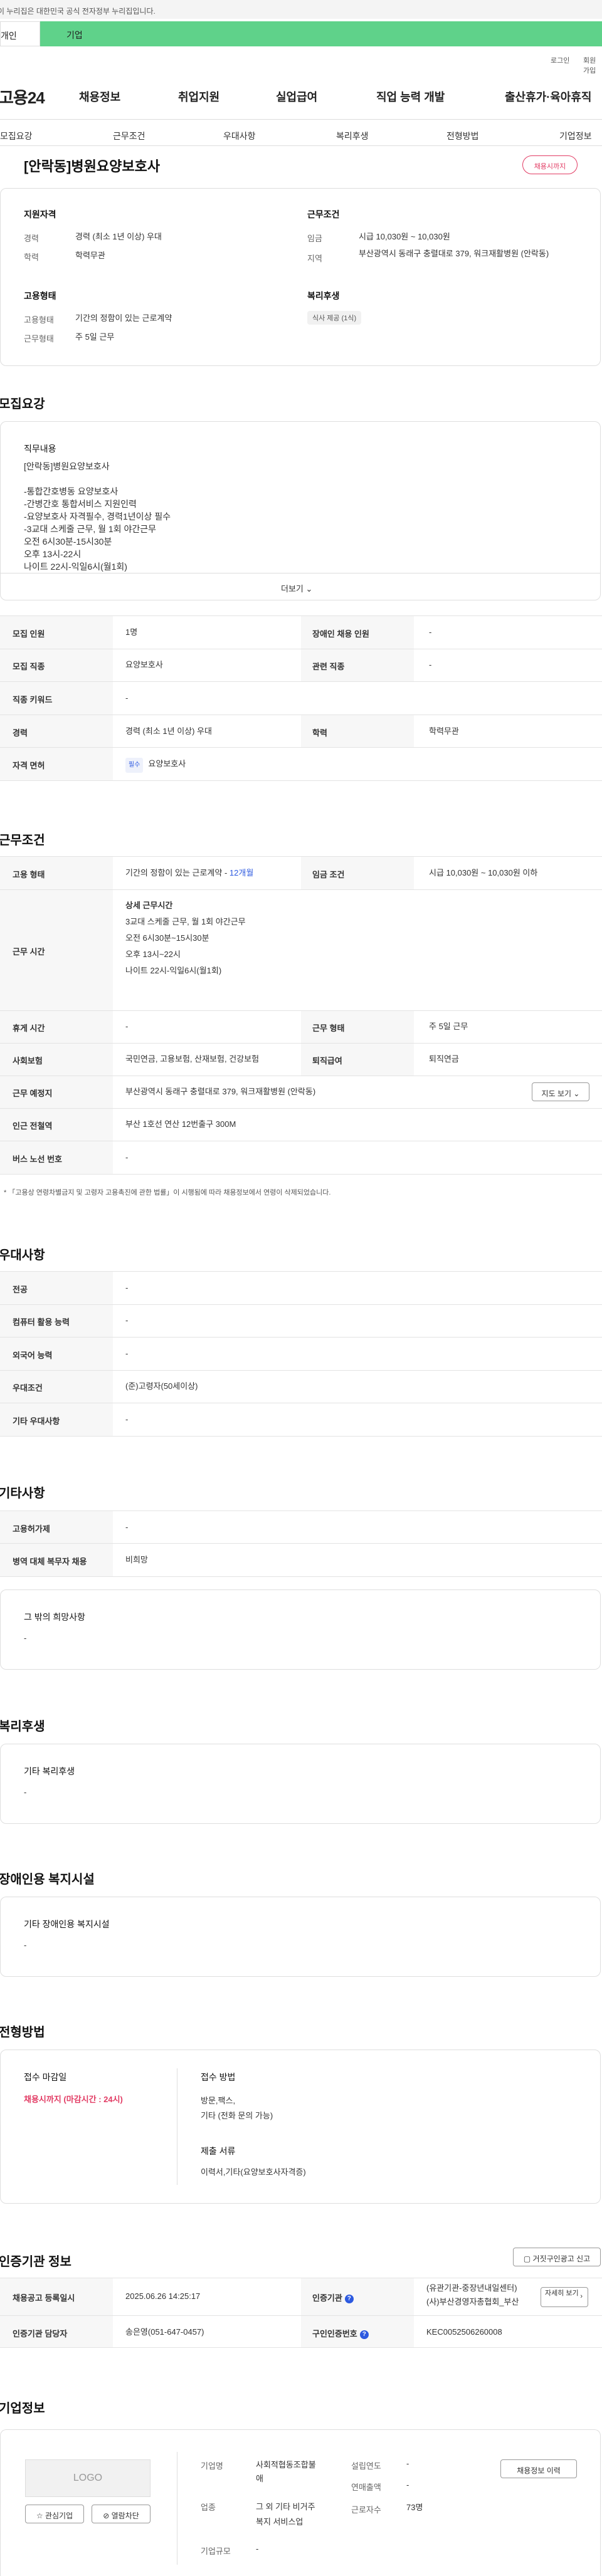 Image resolution: width=602 pixels, height=2576 pixels. Describe the element at coordinates (59, 2515) in the screenshot. I see `interest-label: 관심기업` at that location.